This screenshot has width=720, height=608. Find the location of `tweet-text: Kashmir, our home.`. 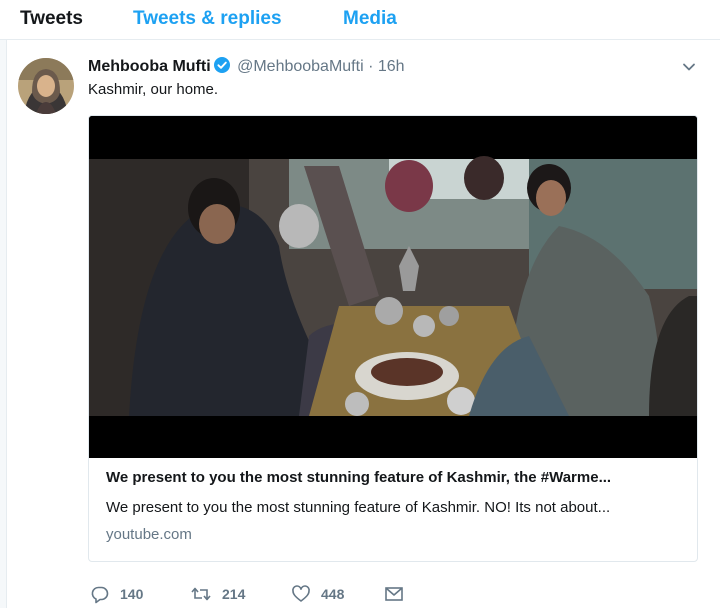

tweet-text: Kashmir, our home. is located at coordinates (153, 89).